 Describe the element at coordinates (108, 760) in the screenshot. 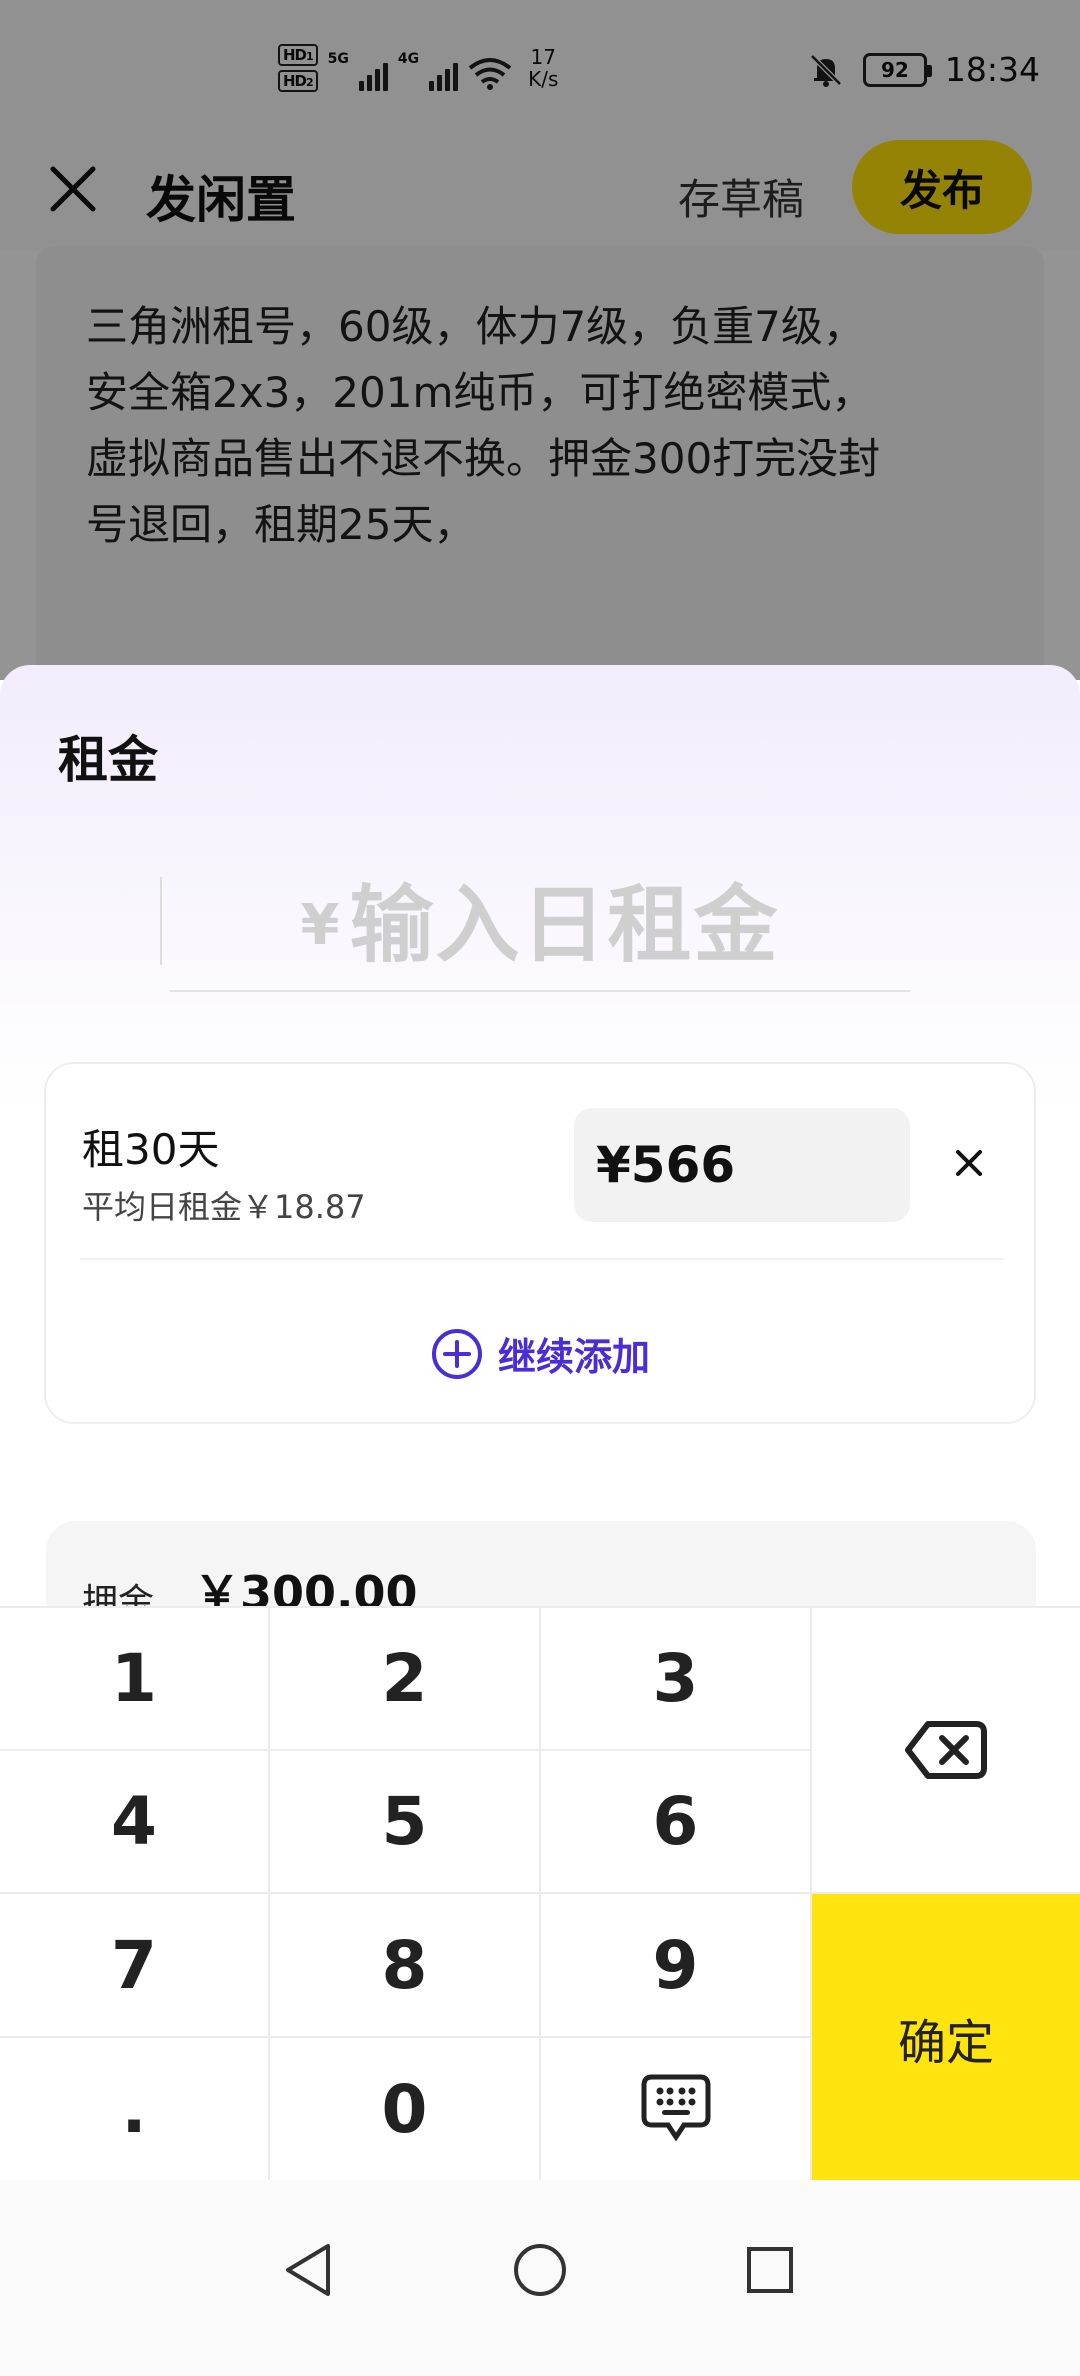

I see `sheet-title: 租金` at that location.